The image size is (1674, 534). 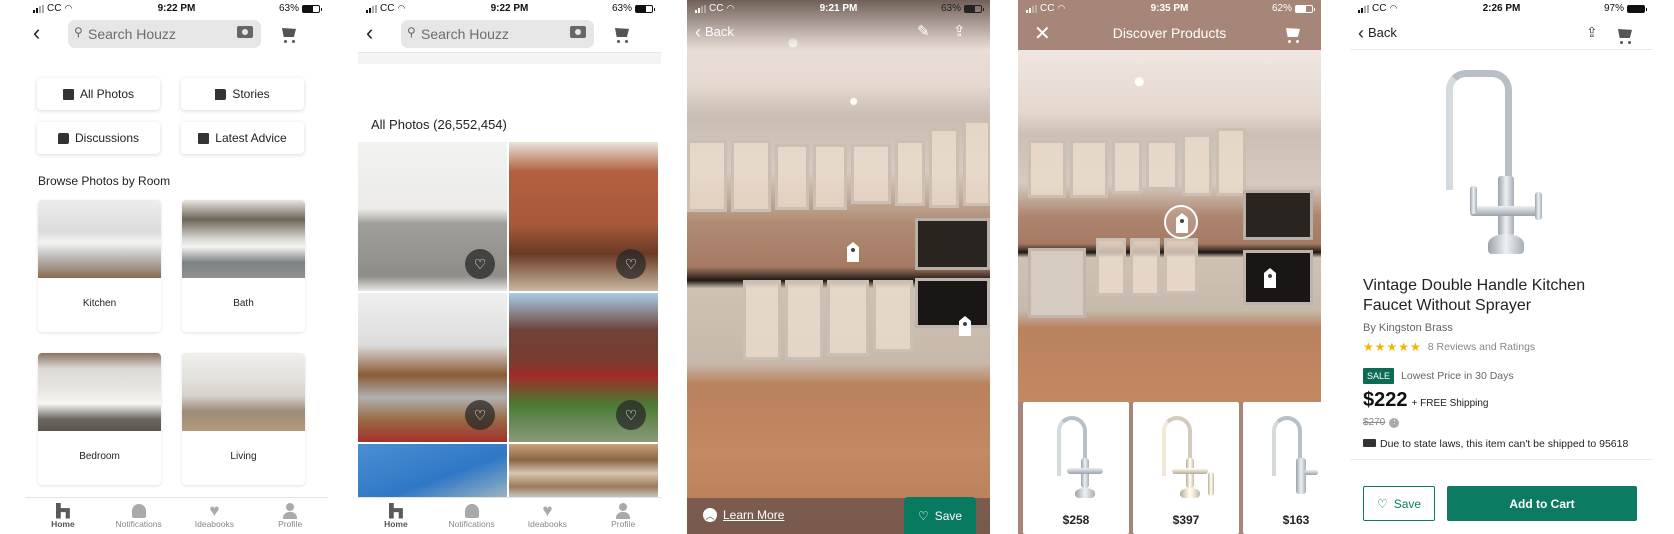 What do you see at coordinates (99, 419) in the screenshot?
I see `room-card-bedroom: Bedroom` at bounding box center [99, 419].